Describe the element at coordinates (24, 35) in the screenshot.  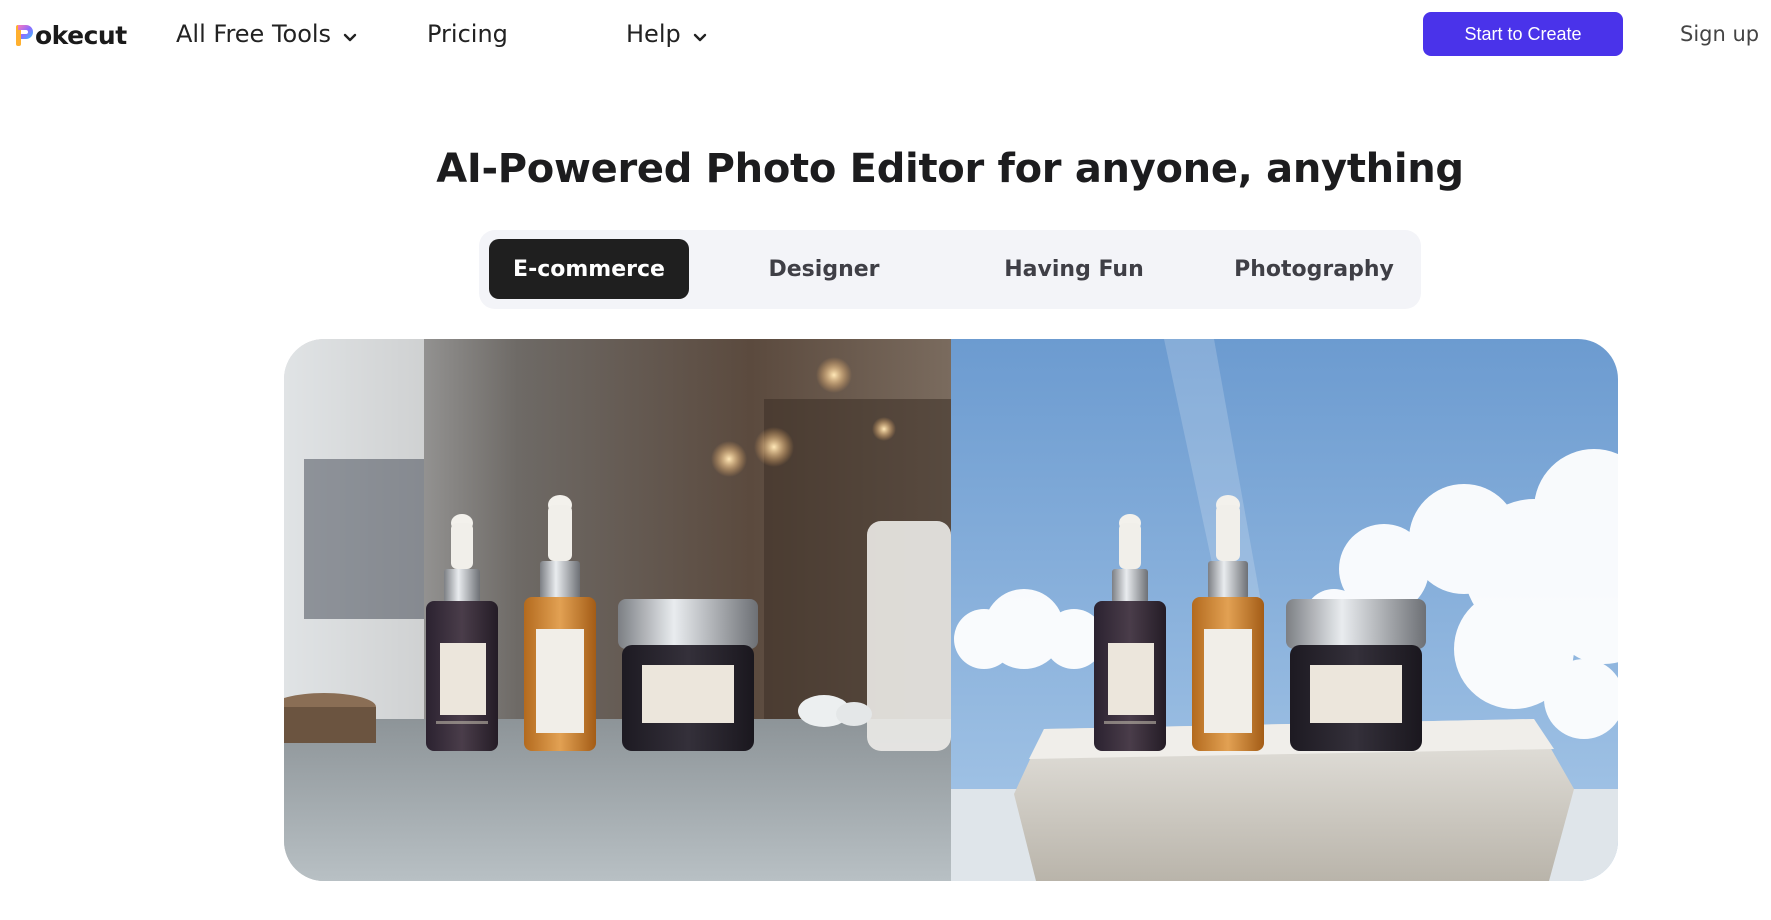
I see `pokecut-logo-icon` at that location.